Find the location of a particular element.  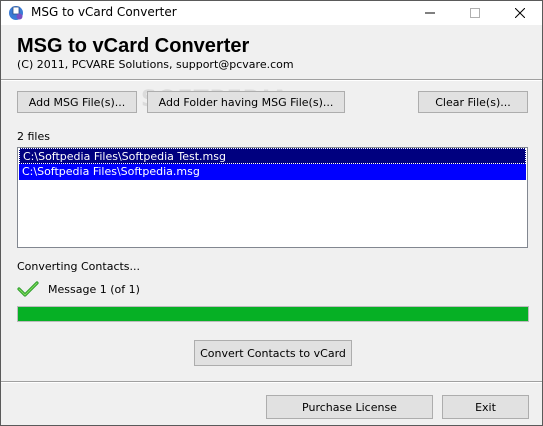

minimize-icon is located at coordinates (429, 13).